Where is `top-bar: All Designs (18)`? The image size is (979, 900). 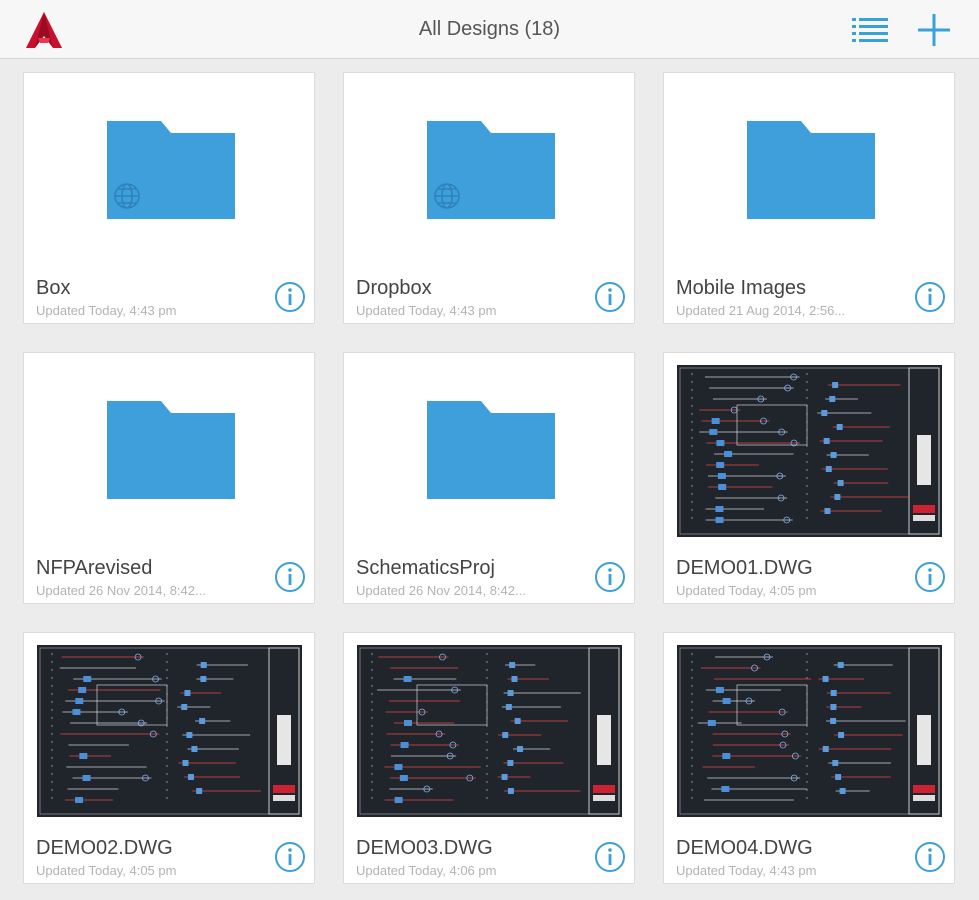
top-bar: All Designs (18) is located at coordinates (489, 29).